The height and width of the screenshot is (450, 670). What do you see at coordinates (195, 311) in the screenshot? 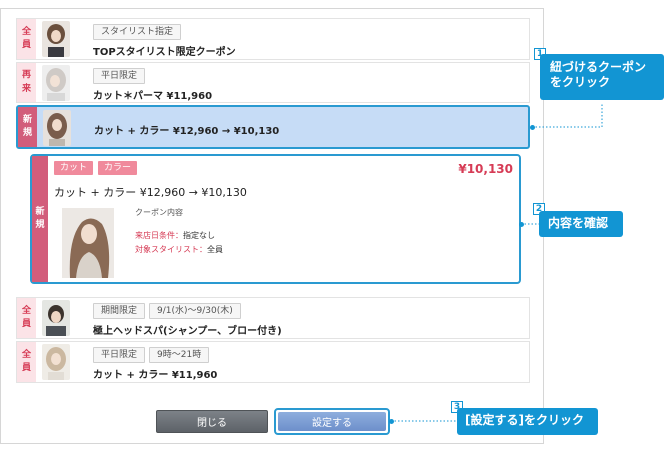
I see `coupon-chip: 9/1(水)～9/30(木)` at bounding box center [195, 311].